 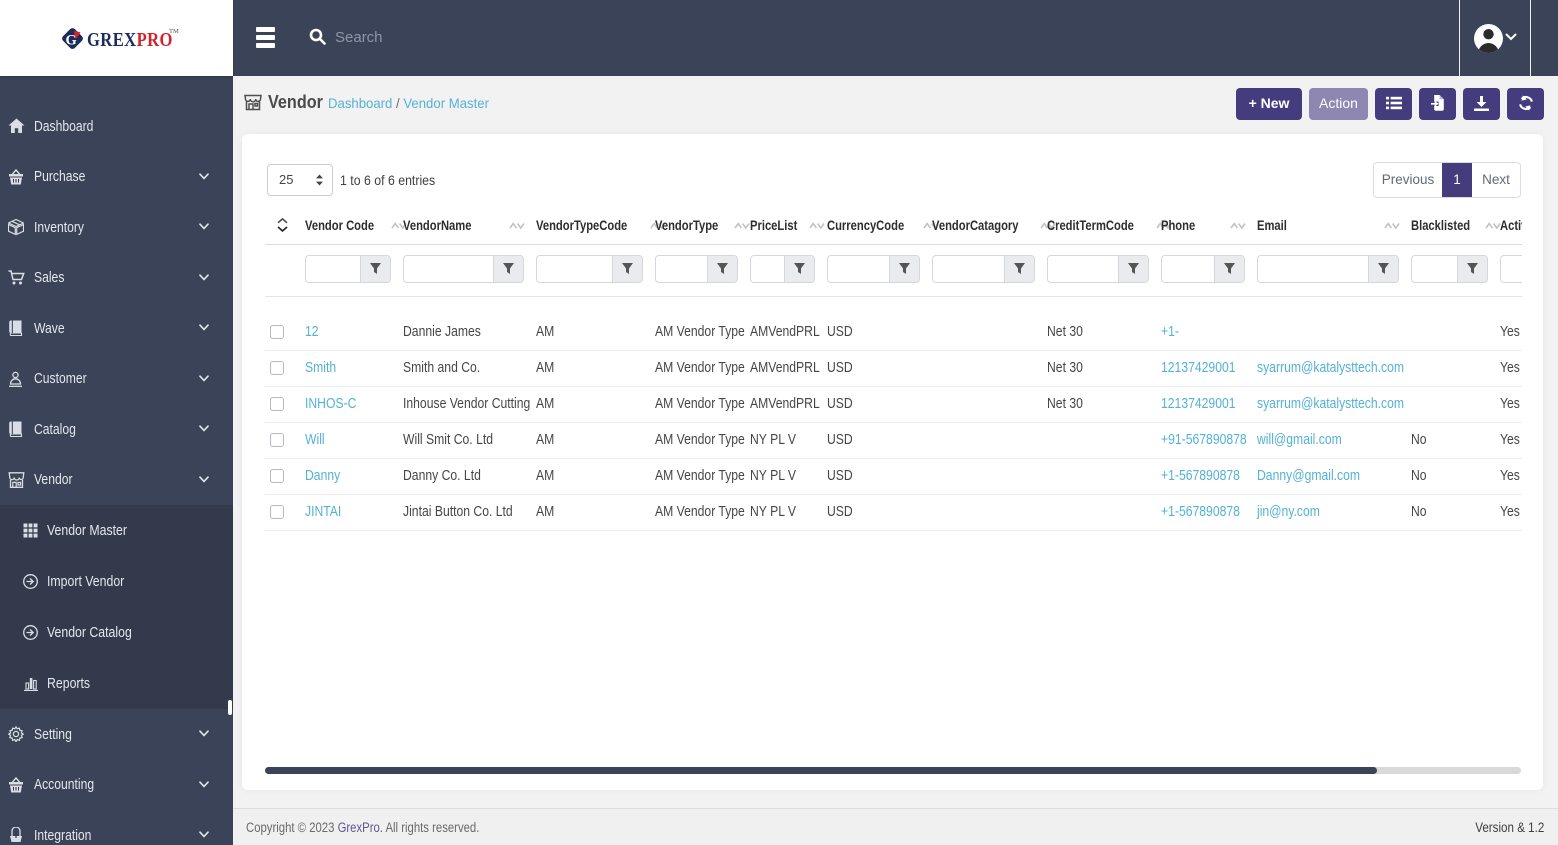 I want to click on svg-text: G, so click(x=71, y=41).